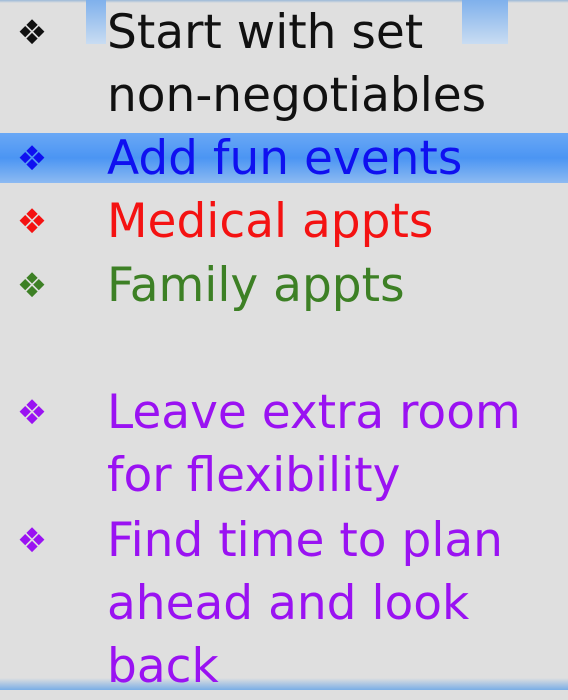  Describe the element at coordinates (288, 603) in the screenshot. I see `bullet-text-line: ahead and look` at that location.